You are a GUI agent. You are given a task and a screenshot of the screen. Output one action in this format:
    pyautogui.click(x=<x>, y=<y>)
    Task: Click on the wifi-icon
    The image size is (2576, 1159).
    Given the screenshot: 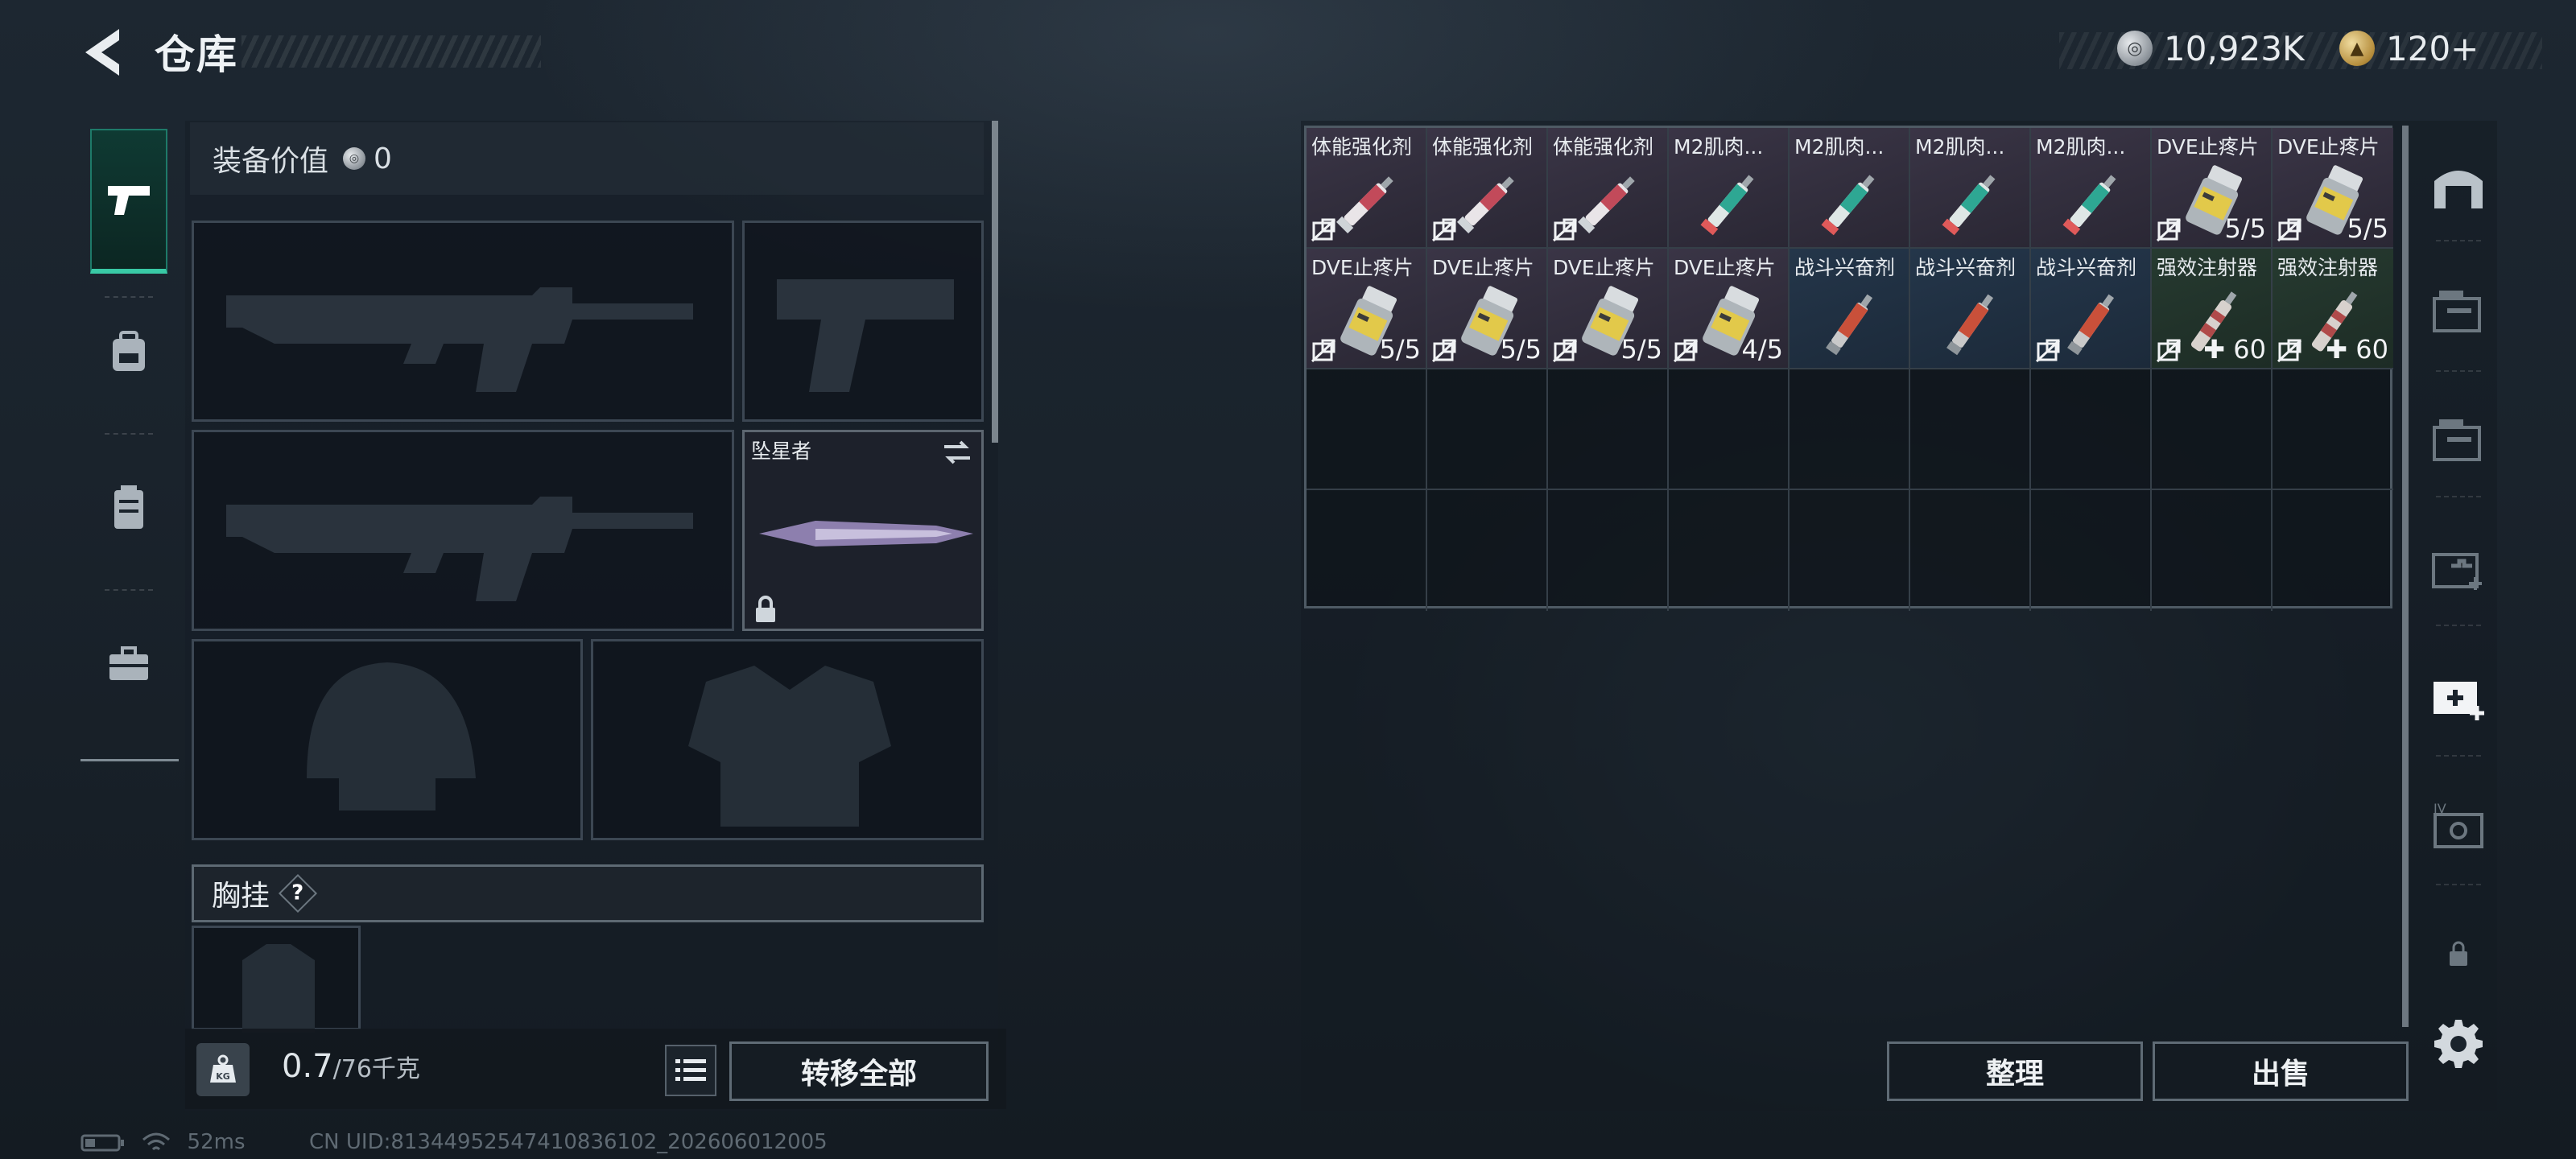 What is the action you would take?
    pyautogui.click(x=156, y=1141)
    